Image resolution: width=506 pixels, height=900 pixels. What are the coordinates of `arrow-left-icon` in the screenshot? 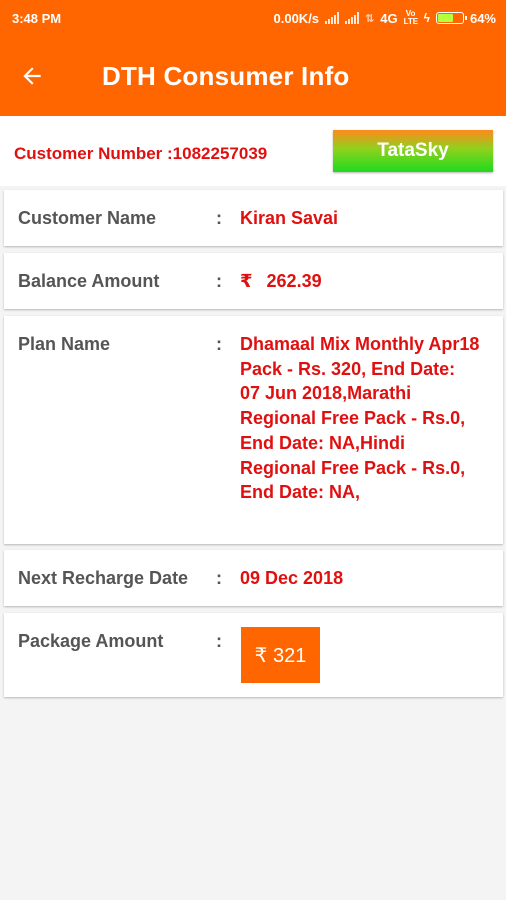 It's located at (32, 76).